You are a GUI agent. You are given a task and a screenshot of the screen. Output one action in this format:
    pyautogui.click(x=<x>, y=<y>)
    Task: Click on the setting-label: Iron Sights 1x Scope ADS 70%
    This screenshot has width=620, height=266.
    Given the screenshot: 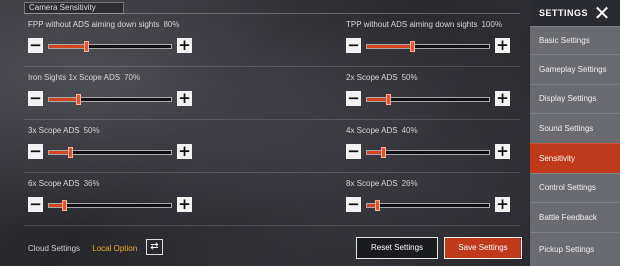 What is the action you would take?
    pyautogui.click(x=84, y=77)
    